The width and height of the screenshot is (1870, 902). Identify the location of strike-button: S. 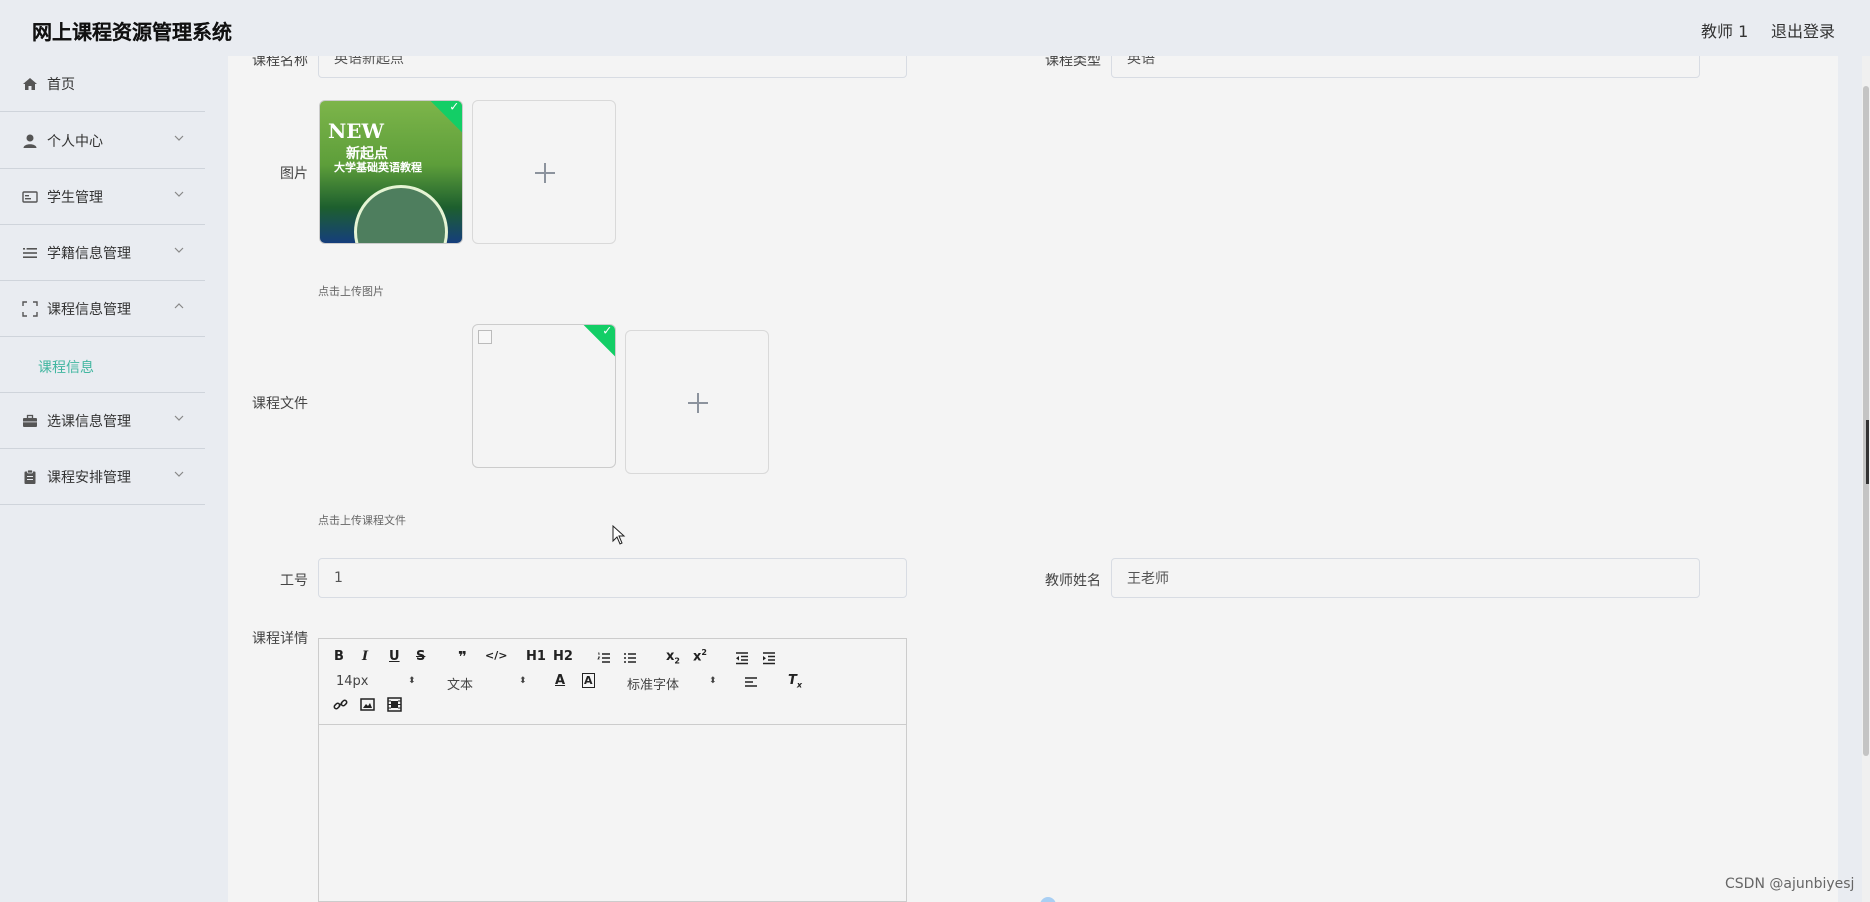
(420, 656).